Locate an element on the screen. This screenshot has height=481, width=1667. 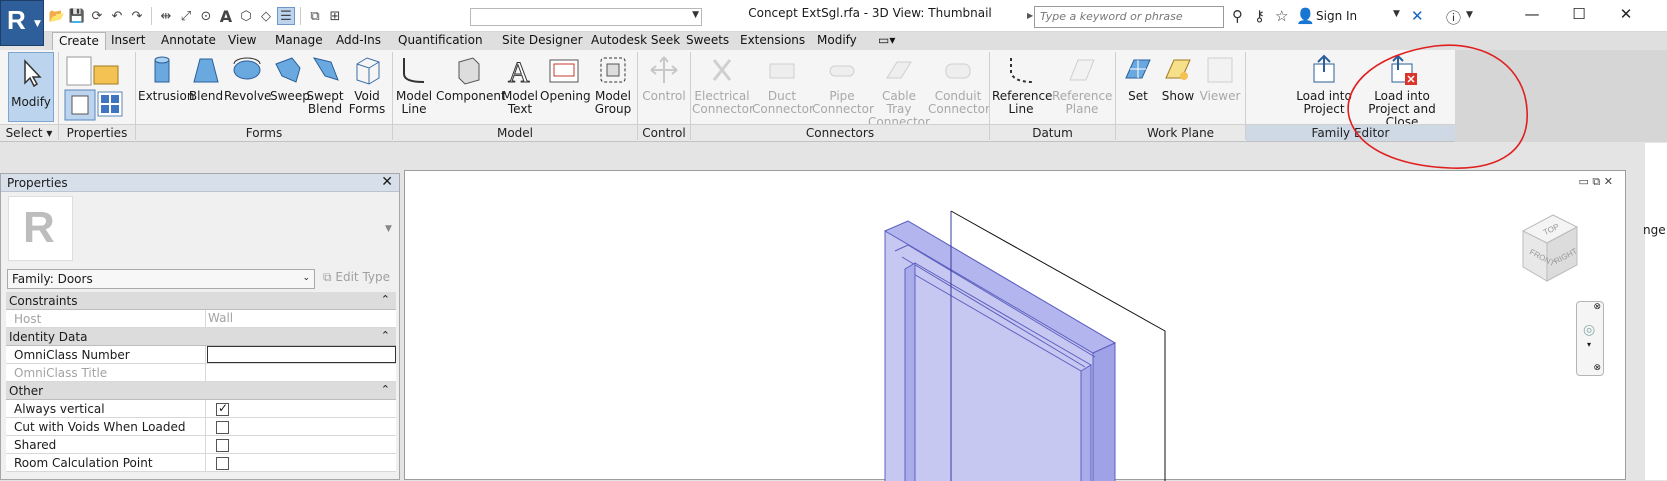
maximize-button: ☐ is located at coordinates (1579, 15).